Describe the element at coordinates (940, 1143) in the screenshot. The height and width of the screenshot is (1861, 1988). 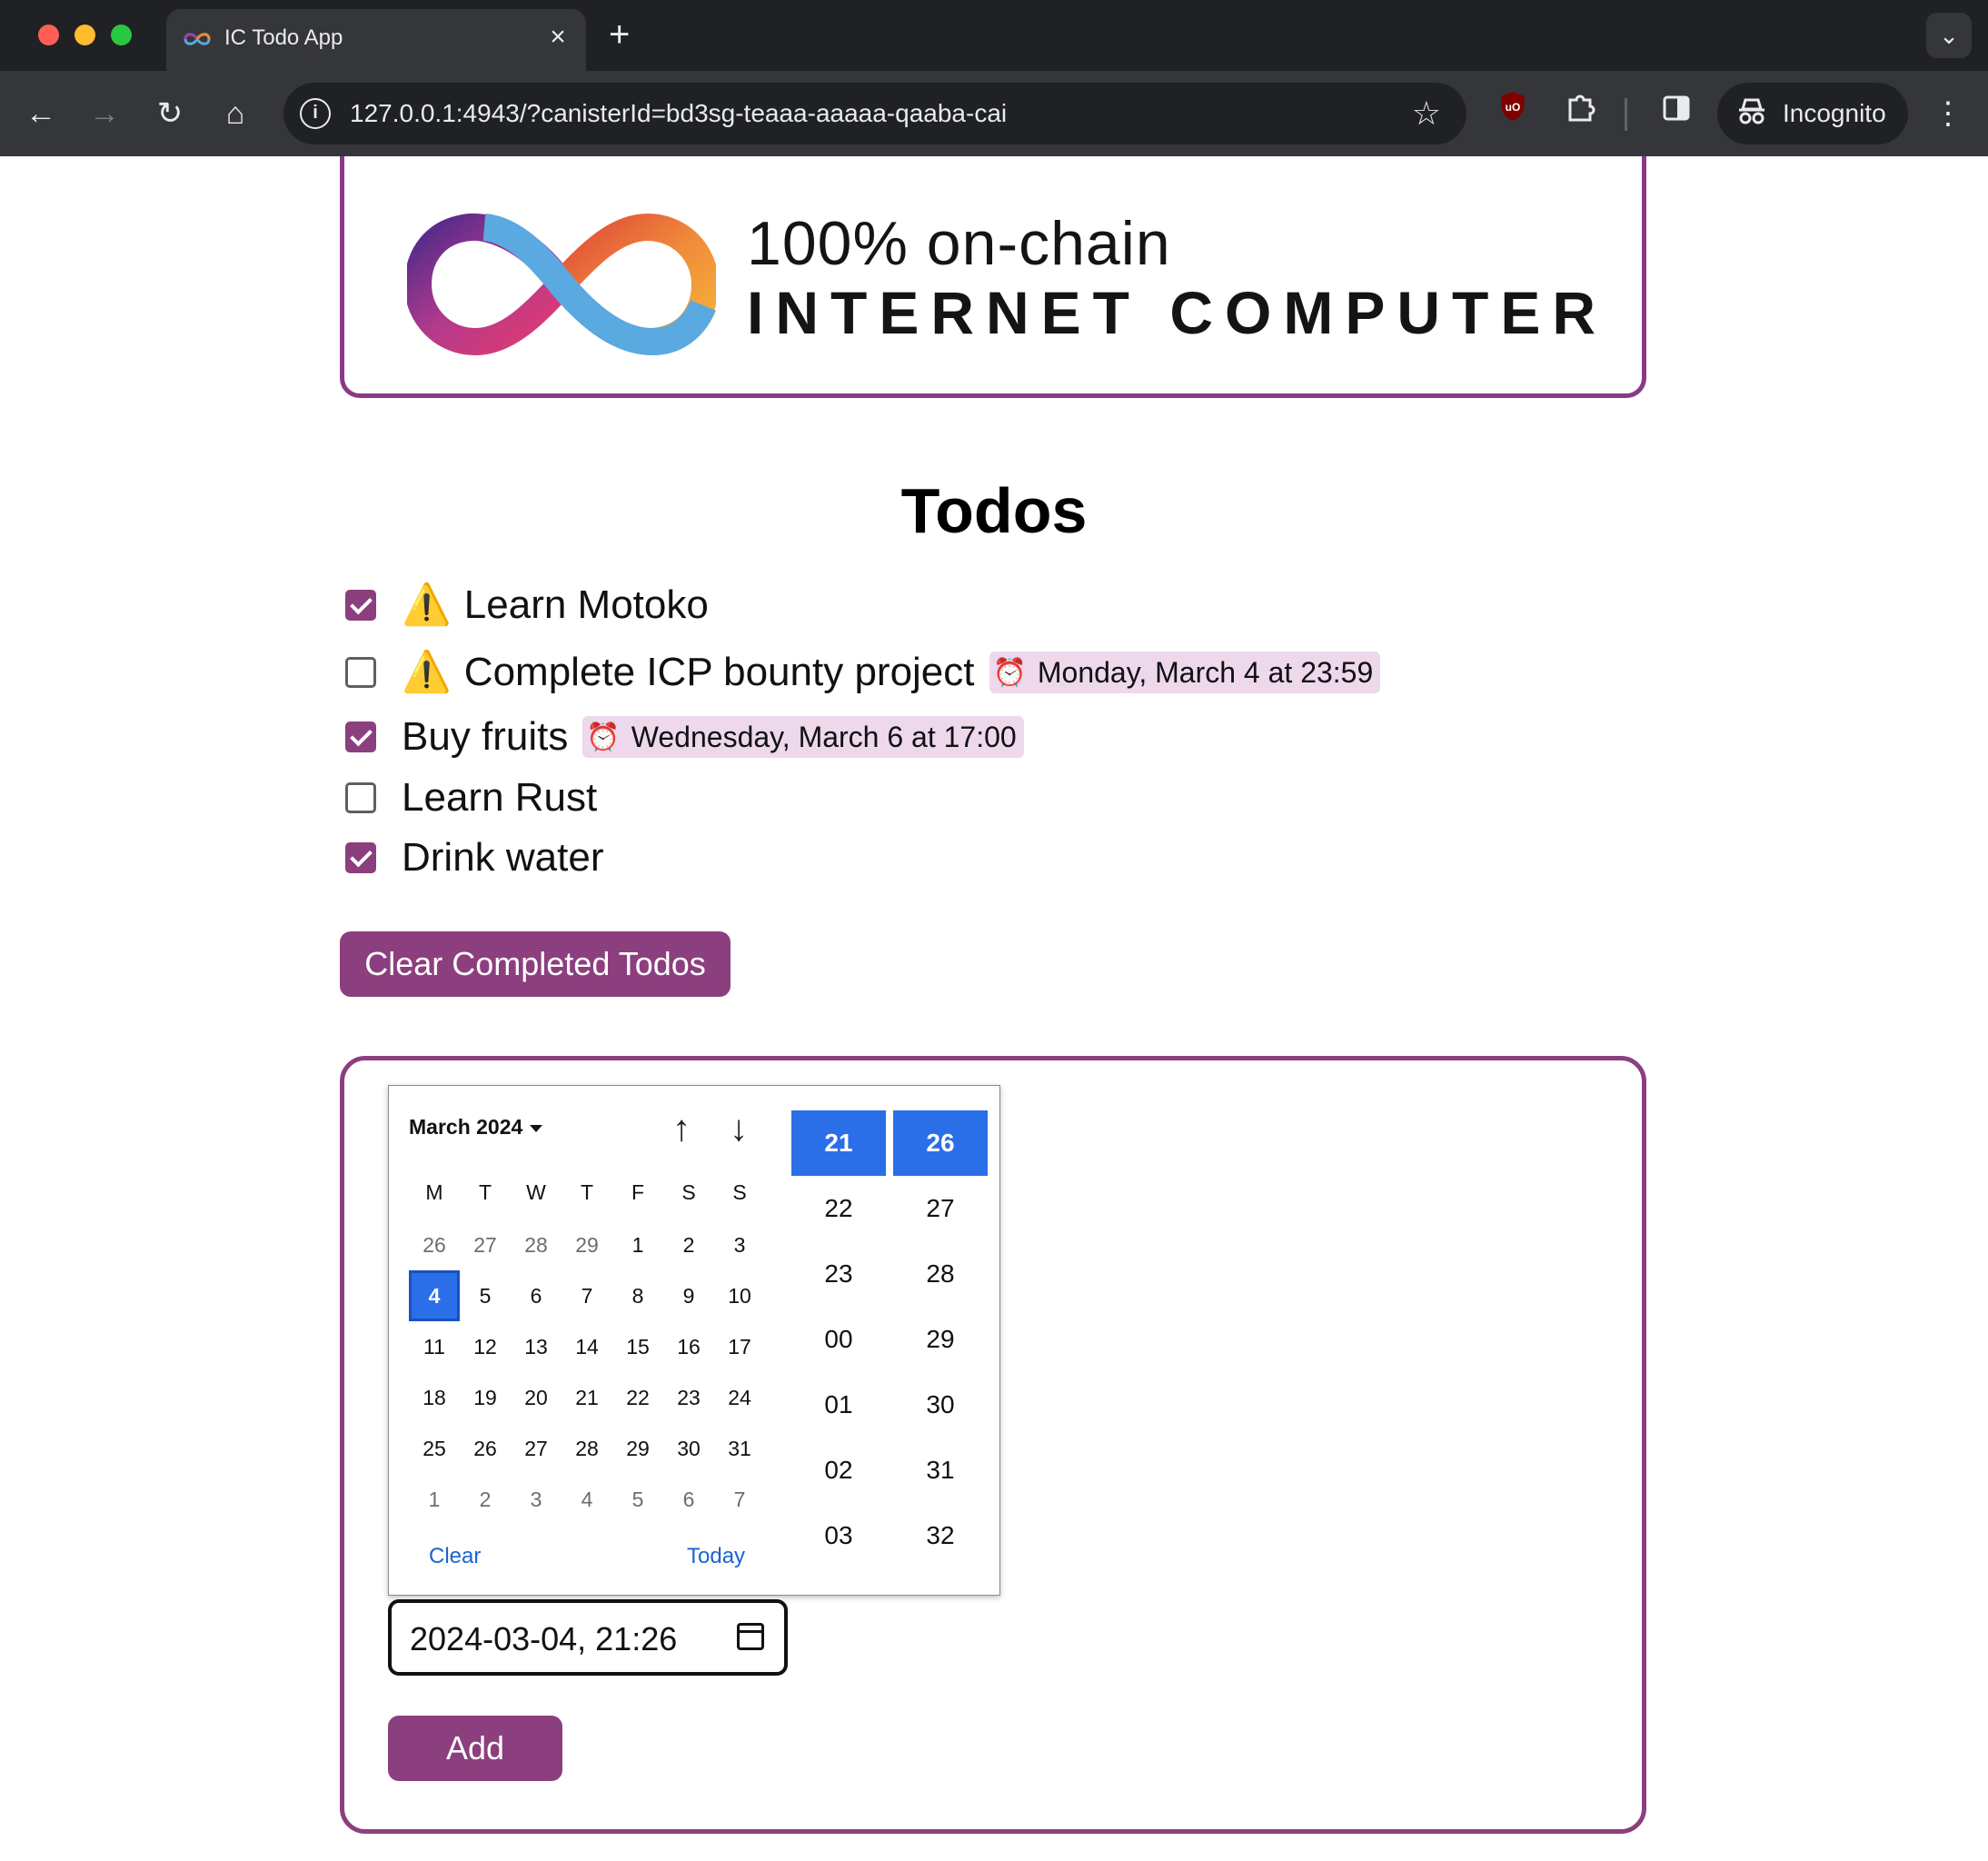
I see `minute-option: 26` at that location.